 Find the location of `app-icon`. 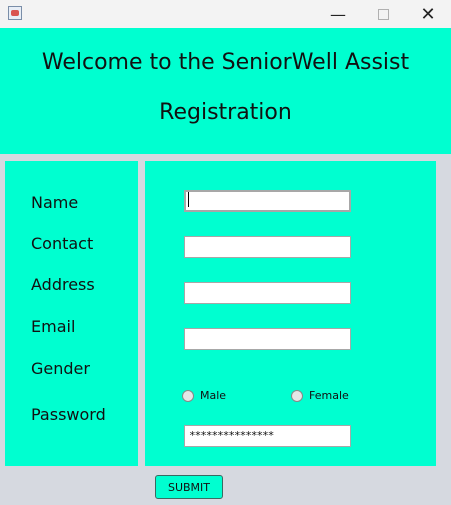

app-icon is located at coordinates (15, 13).